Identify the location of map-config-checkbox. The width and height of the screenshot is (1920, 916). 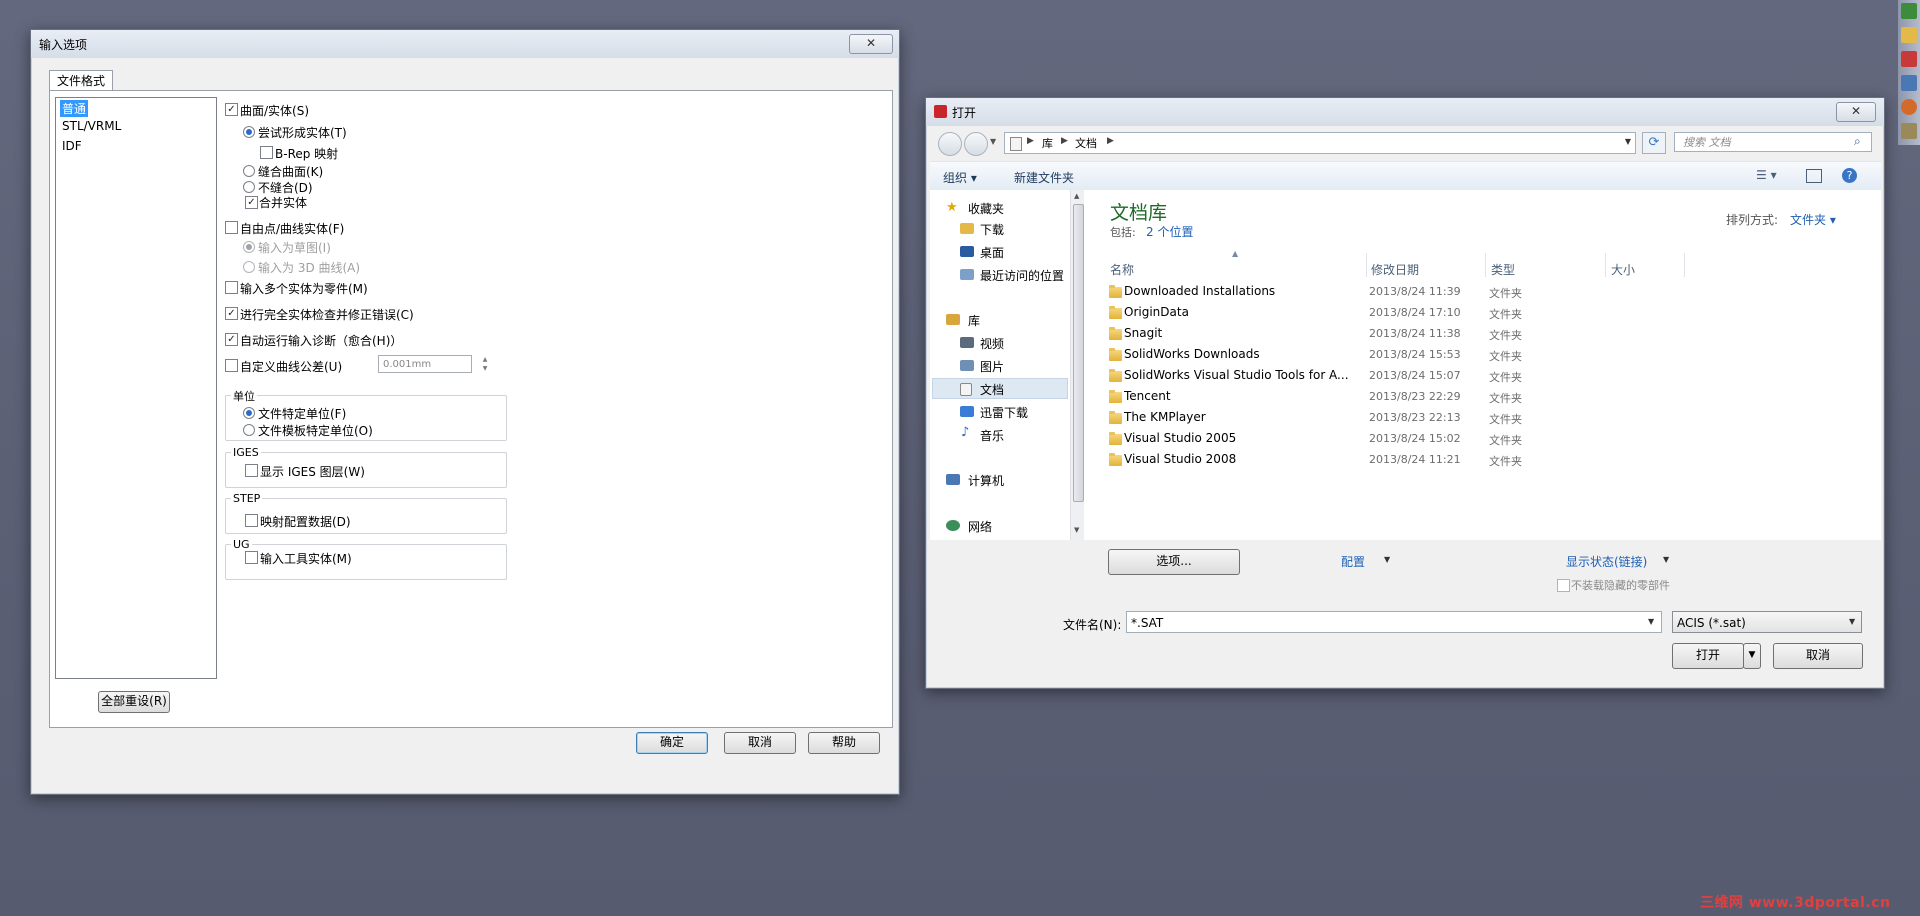
(251, 520).